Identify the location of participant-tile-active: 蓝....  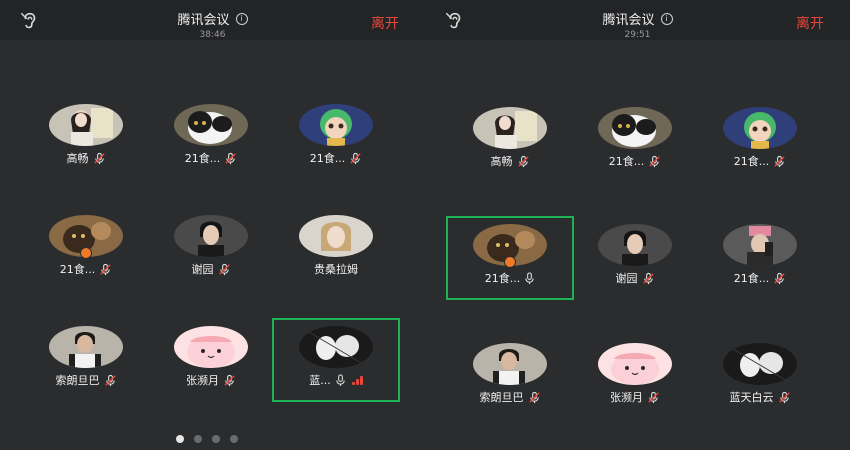
(336, 360).